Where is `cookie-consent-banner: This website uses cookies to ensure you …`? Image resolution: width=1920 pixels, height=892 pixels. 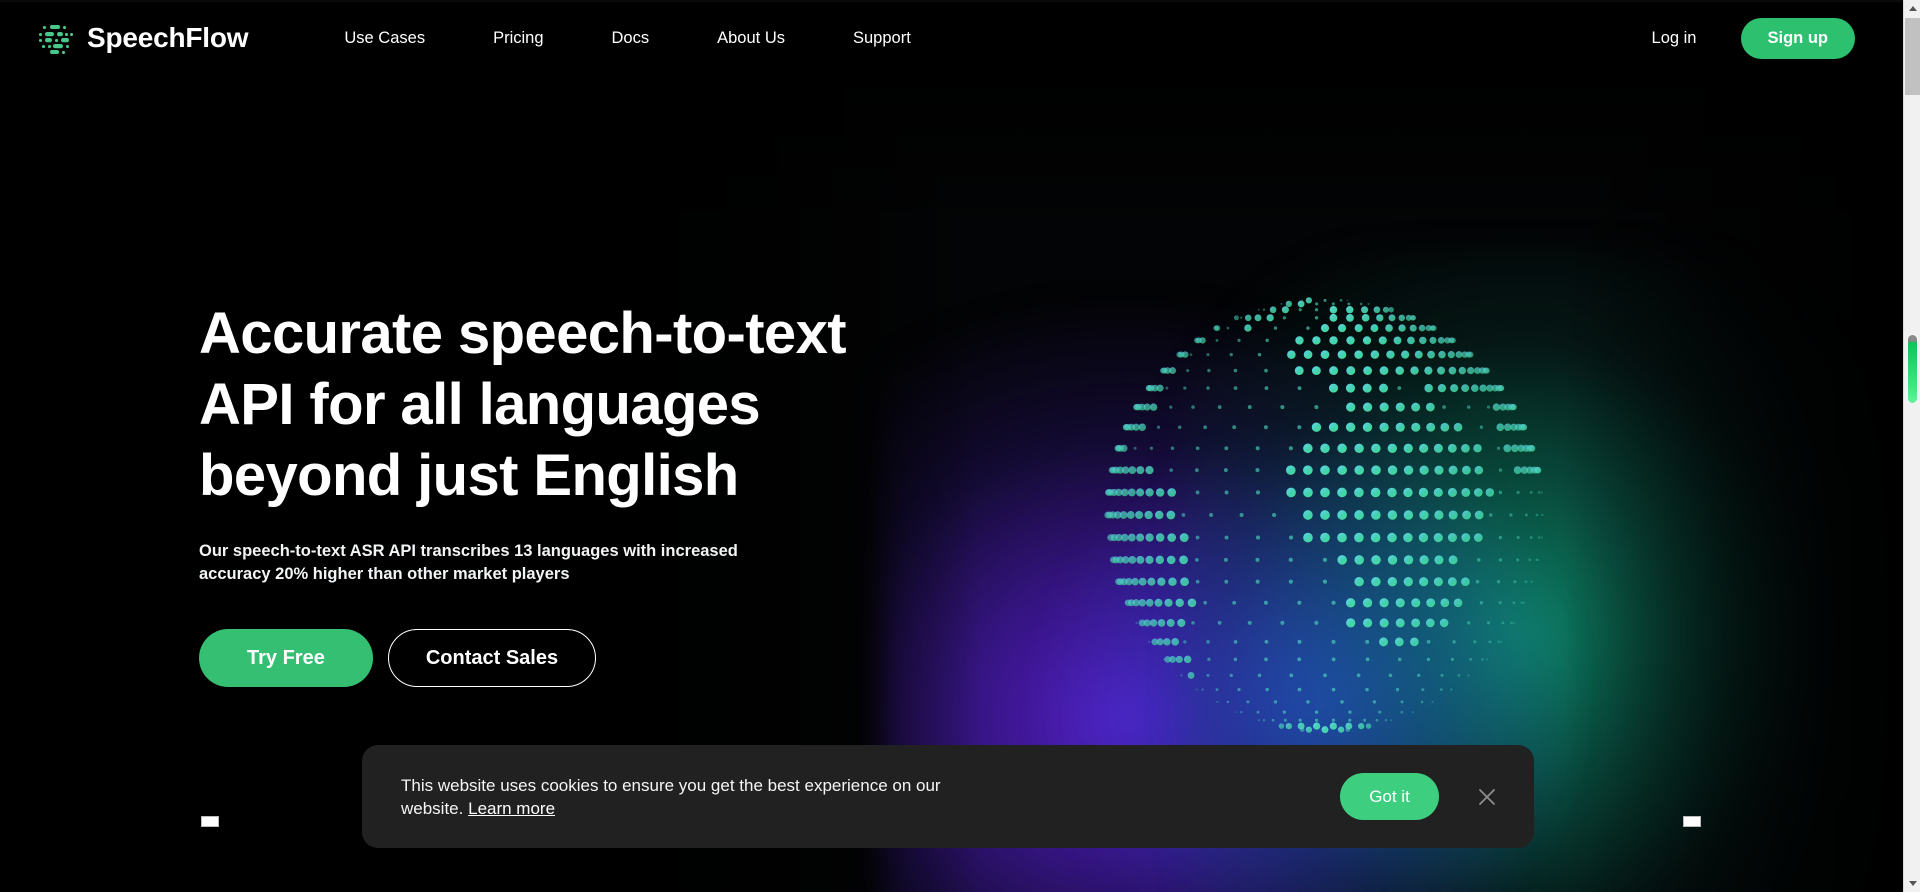 cookie-consent-banner: This website uses cookies to ensure you … is located at coordinates (948, 796).